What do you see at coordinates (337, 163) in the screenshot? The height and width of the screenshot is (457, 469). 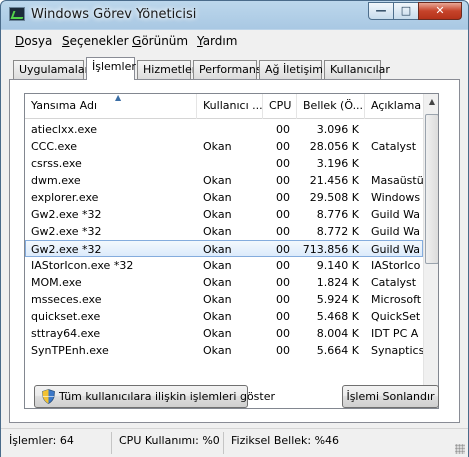 I see `process-memory: 3.196 K` at bounding box center [337, 163].